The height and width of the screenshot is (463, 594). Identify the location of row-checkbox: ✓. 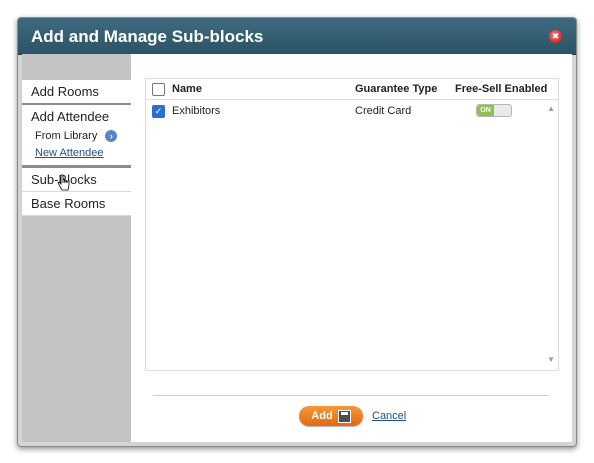
(158, 111).